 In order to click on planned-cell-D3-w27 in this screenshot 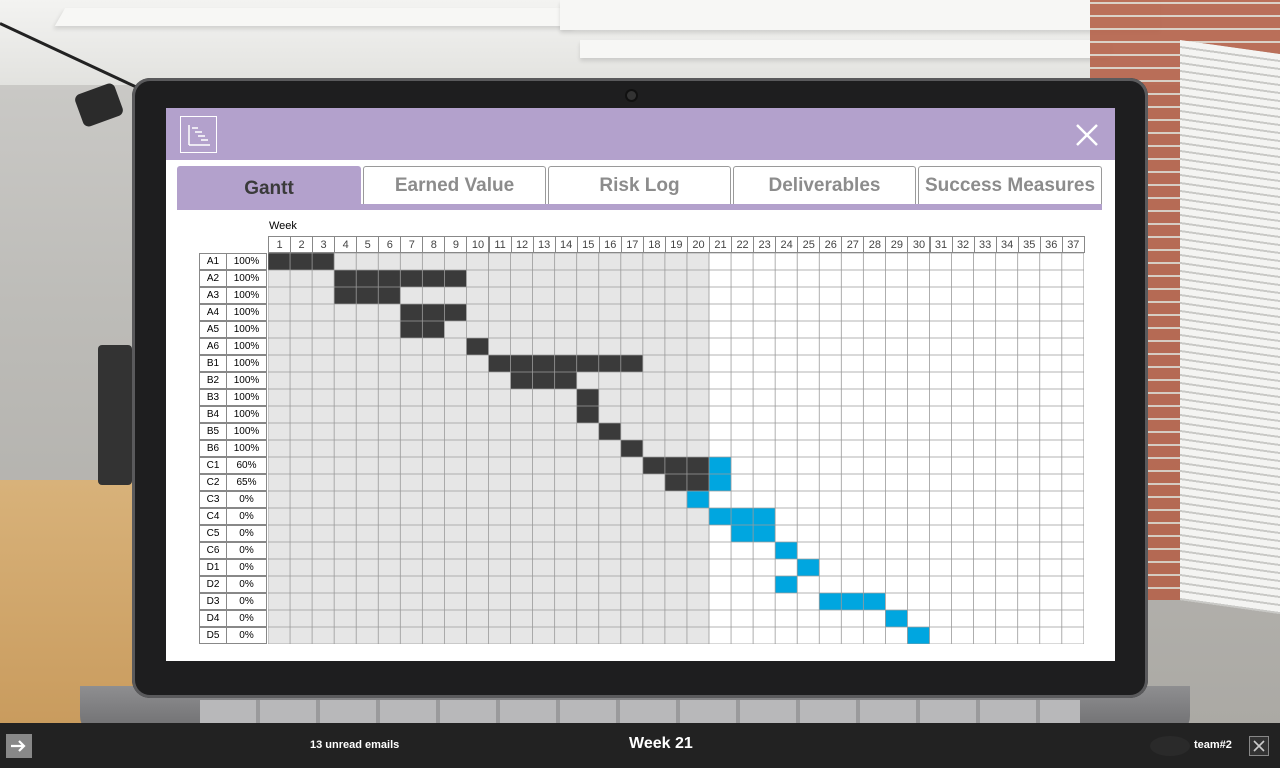, I will do `click(852, 601)`.